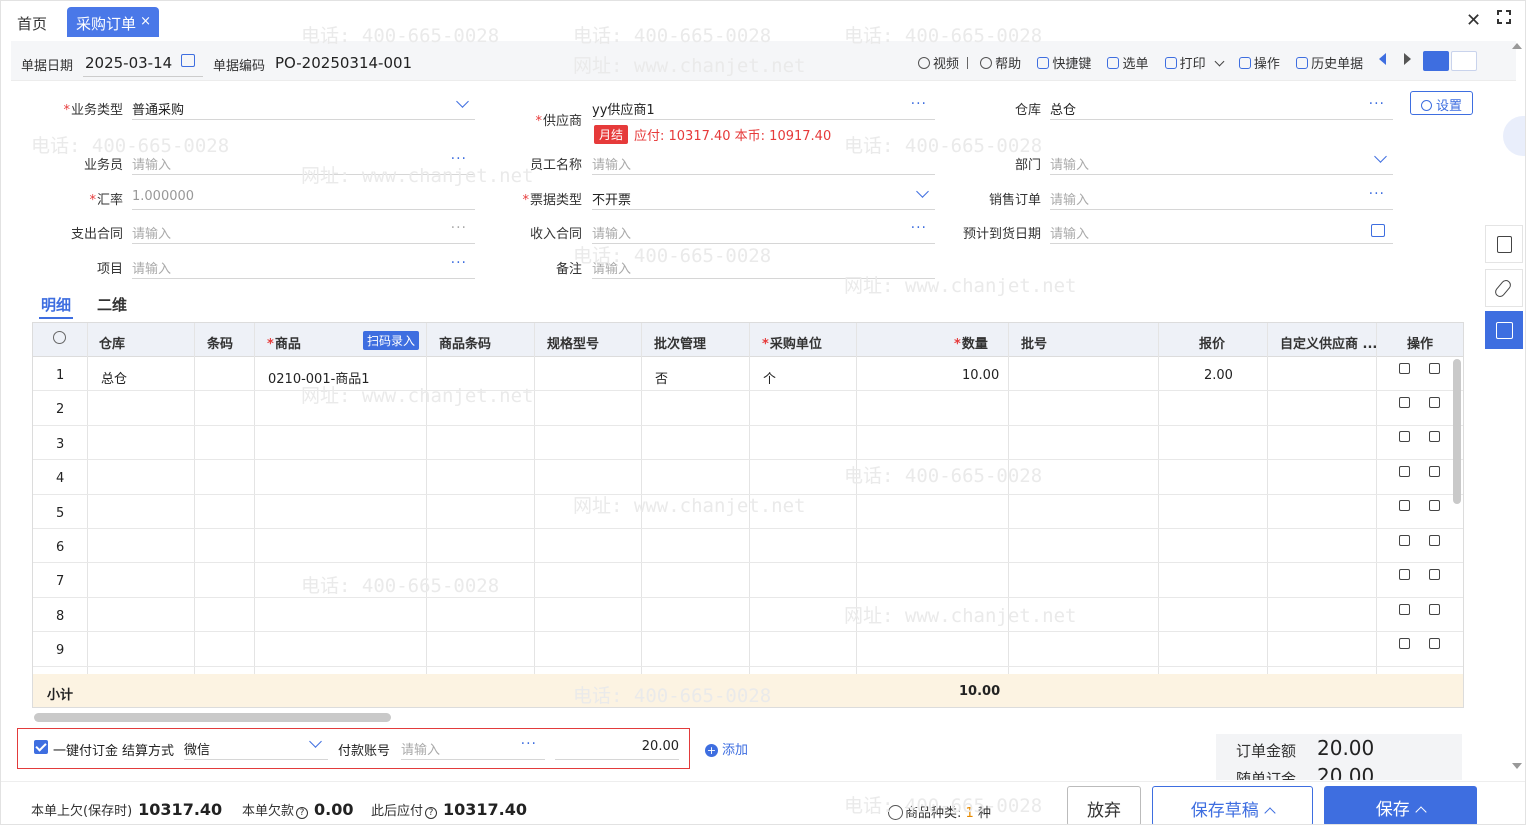  Describe the element at coordinates (343, 63) in the screenshot. I see `code-value: PO-20250314-001` at that location.